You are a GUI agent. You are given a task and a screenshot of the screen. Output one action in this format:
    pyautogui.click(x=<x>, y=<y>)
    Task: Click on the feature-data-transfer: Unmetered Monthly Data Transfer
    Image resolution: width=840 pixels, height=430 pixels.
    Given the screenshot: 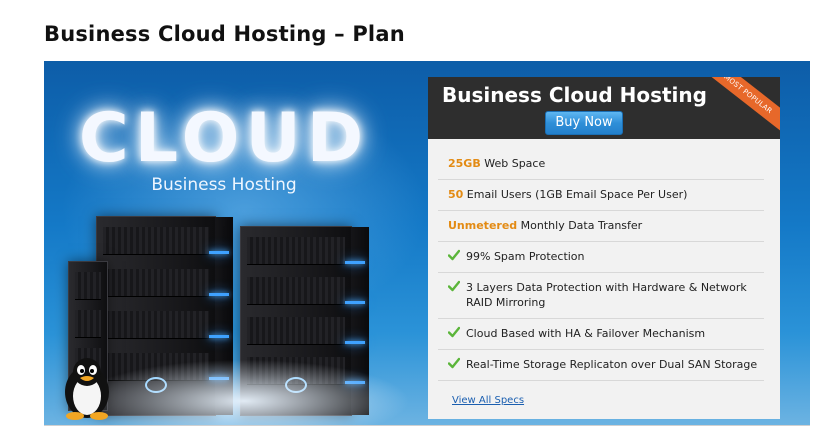 What is the action you would take?
    pyautogui.click(x=601, y=226)
    